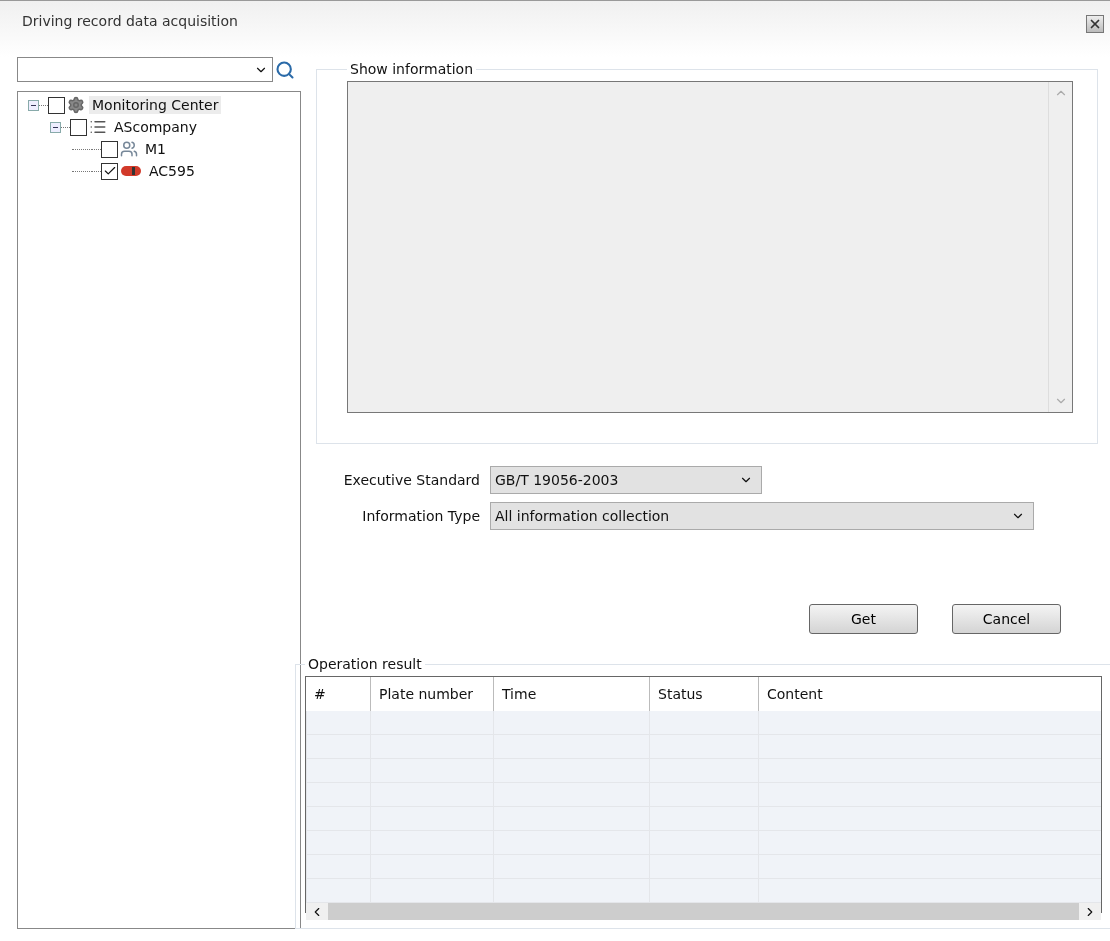 The height and width of the screenshot is (941, 1110). Describe the element at coordinates (129, 149) in the screenshot. I see `people-icon` at that location.